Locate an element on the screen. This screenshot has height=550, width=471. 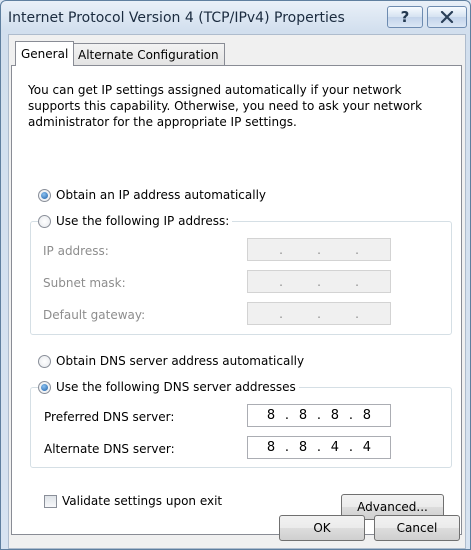
help-button: ? is located at coordinates (405, 17).